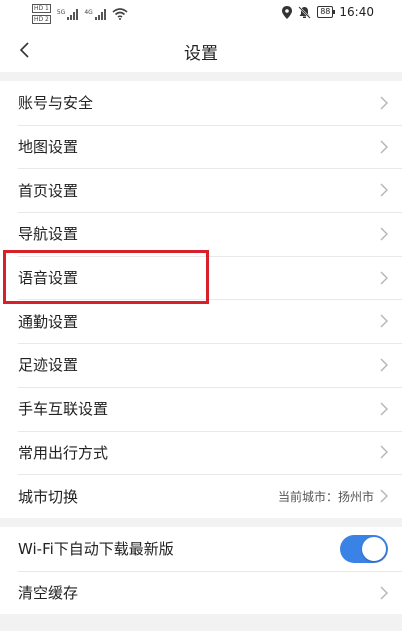  What do you see at coordinates (201, 277) in the screenshot?
I see `row-voice-settings: 语音设置` at bounding box center [201, 277].